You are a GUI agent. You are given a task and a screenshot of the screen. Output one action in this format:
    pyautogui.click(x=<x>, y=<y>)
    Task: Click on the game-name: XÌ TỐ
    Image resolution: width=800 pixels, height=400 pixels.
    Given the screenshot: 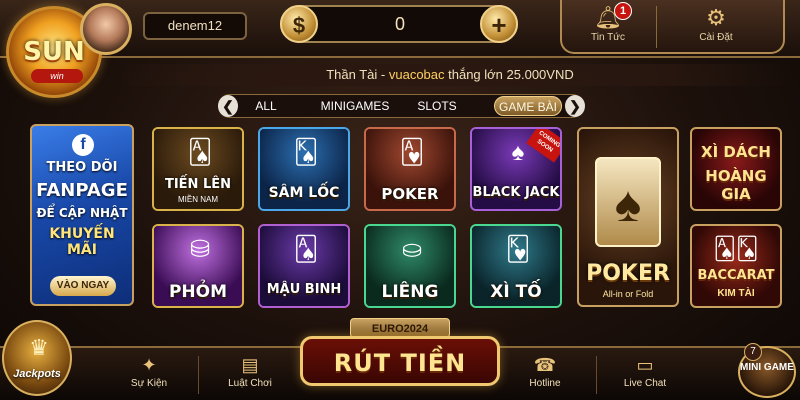 What is the action you would take?
    pyautogui.click(x=516, y=292)
    